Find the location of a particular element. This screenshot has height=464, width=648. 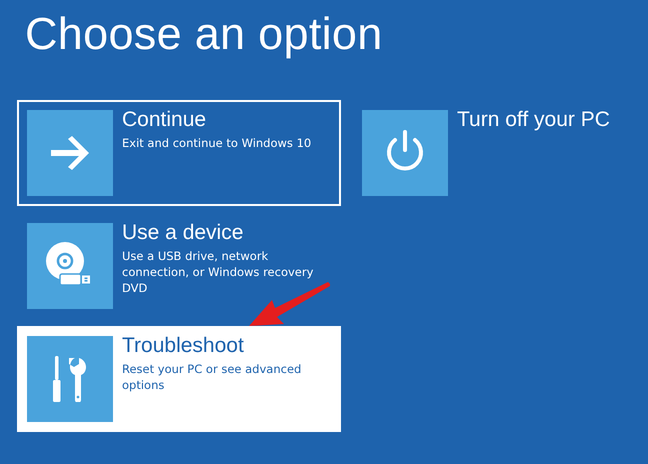

arrow-icon is located at coordinates (70, 153).